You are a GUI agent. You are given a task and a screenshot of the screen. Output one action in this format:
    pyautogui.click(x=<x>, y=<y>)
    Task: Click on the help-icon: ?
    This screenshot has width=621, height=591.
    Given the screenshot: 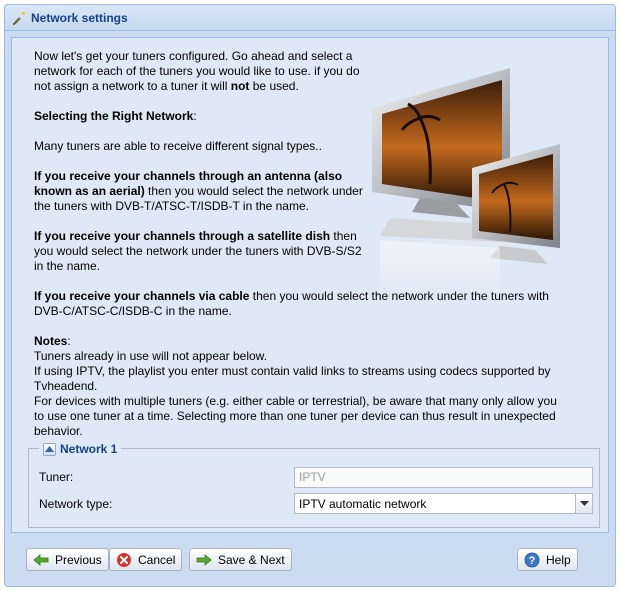 What is the action you would take?
    pyautogui.click(x=532, y=560)
    